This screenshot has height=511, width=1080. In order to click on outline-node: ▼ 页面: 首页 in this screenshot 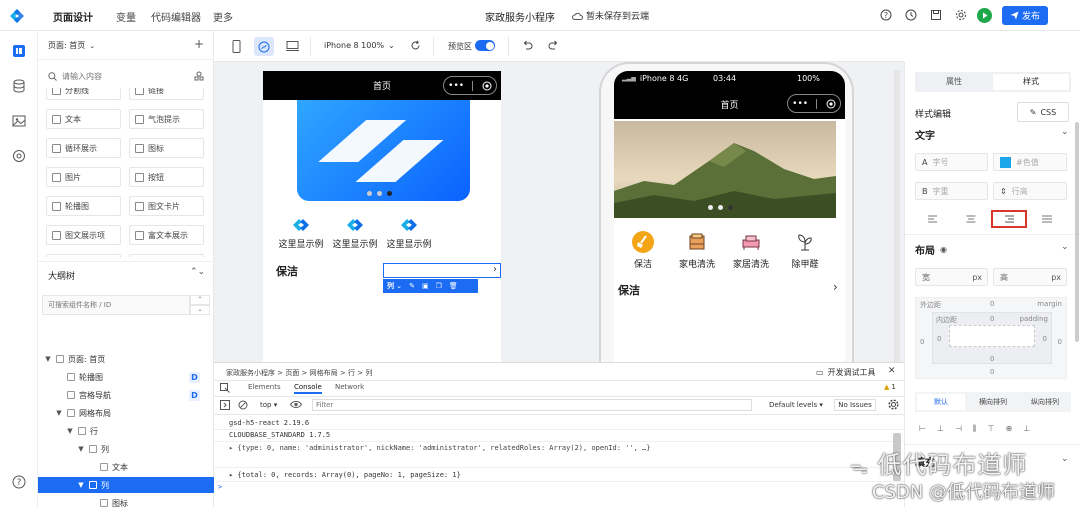, I will do `click(126, 359)`.